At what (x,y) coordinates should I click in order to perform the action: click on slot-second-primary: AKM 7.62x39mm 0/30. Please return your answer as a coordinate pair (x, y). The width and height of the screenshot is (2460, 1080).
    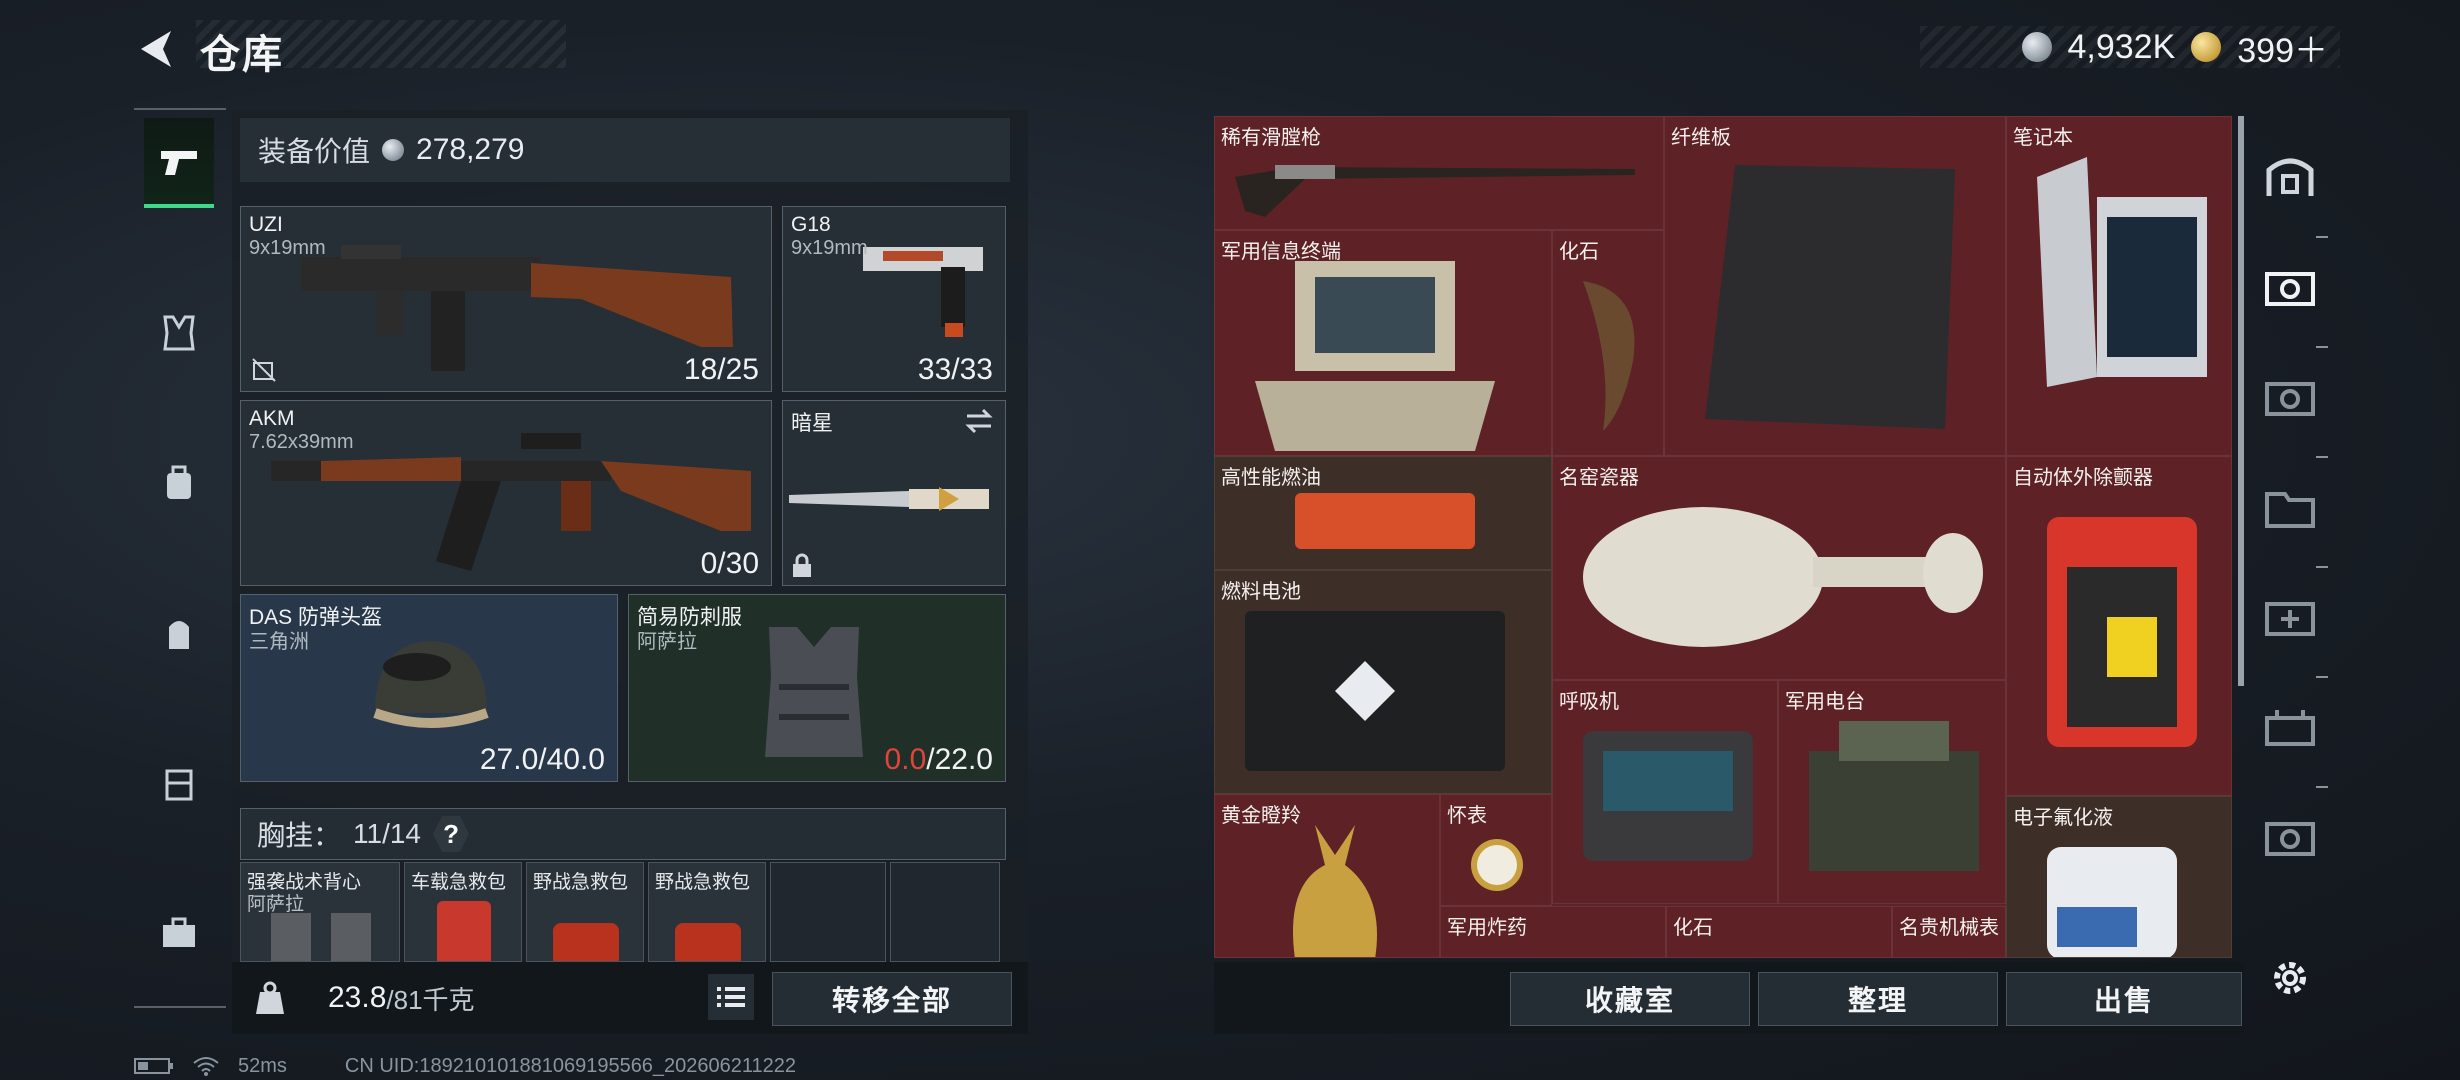
    Looking at the image, I should click on (506, 493).